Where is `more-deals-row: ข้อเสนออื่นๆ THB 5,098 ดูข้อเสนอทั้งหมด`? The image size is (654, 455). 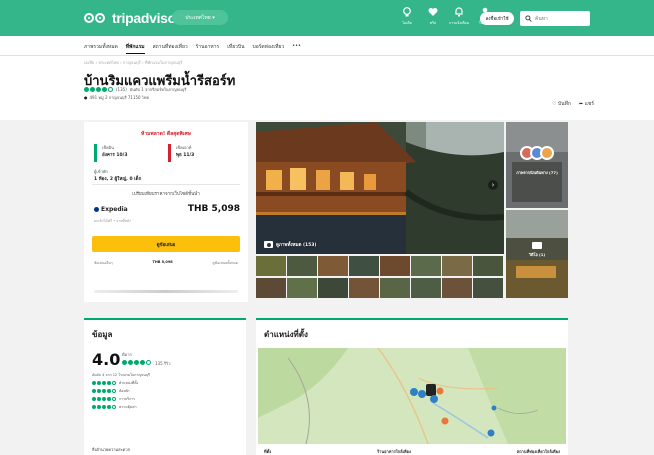 more-deals-row: ข้อเสนออื่นๆ THB 5,098 ดูข้อเสนอทั้งหมด is located at coordinates (166, 263).